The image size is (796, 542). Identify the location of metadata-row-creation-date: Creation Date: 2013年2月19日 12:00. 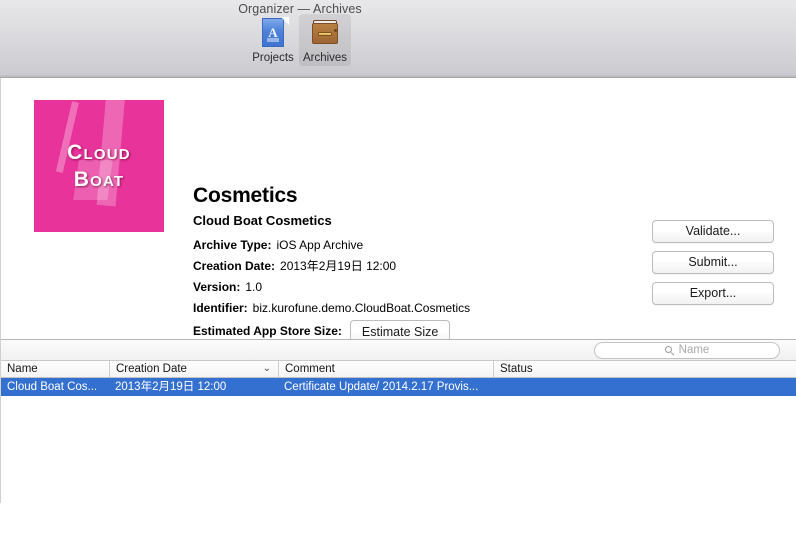
(331, 266).